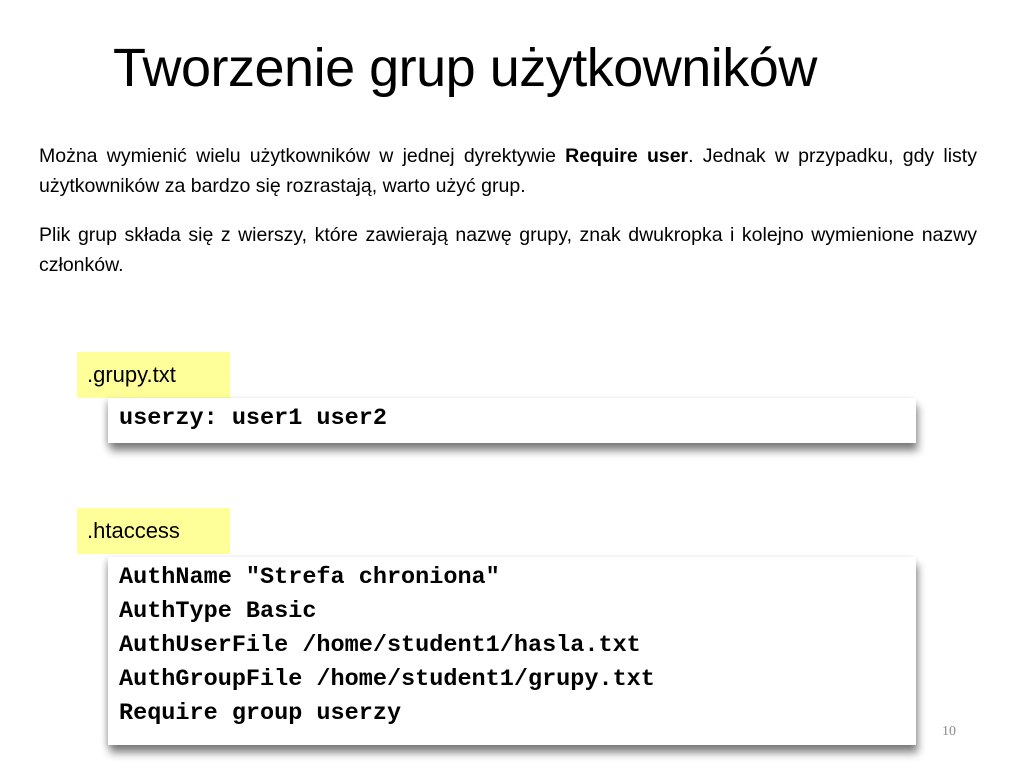 This screenshot has width=1024, height=768. What do you see at coordinates (253, 418) in the screenshot?
I see `code-line: userzy: user1 user2` at bounding box center [253, 418].